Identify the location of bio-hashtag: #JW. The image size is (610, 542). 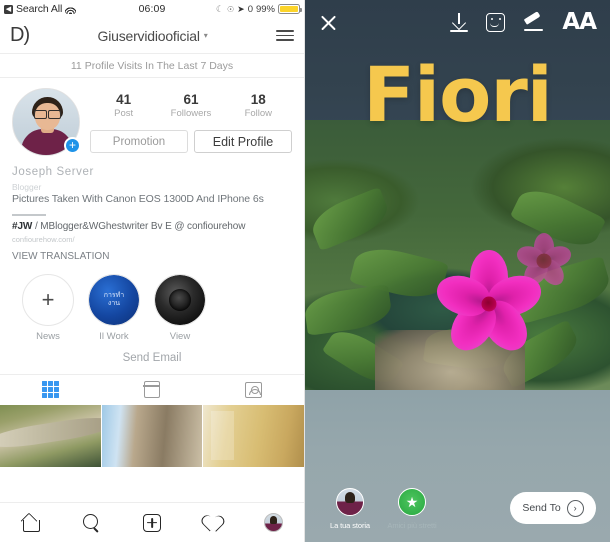
(22, 226).